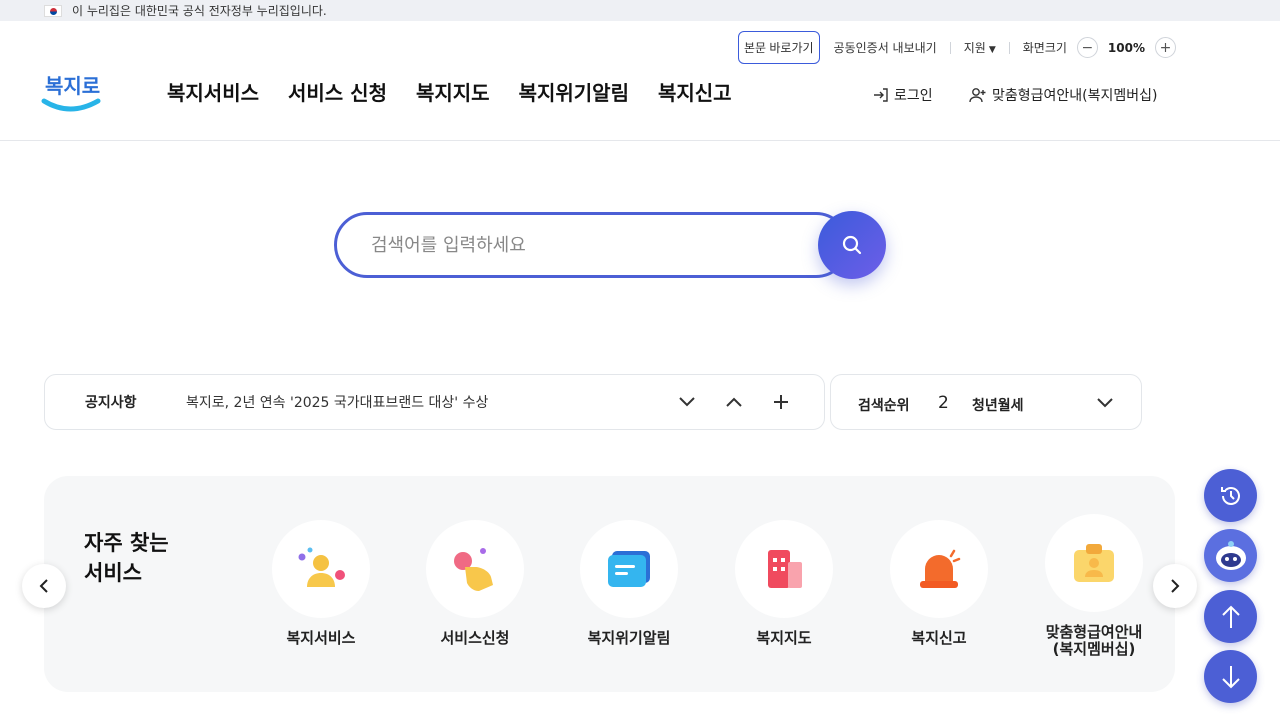 Image resolution: width=1280 pixels, height=727 pixels. Describe the element at coordinates (475, 638) in the screenshot. I see `service-label: 서비스신청` at that location.